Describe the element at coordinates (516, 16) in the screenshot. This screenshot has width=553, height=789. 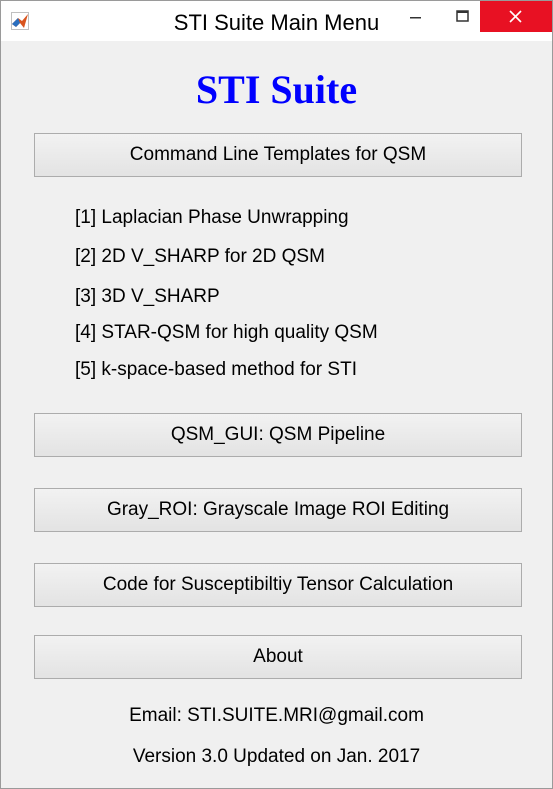
I see `close-button` at that location.